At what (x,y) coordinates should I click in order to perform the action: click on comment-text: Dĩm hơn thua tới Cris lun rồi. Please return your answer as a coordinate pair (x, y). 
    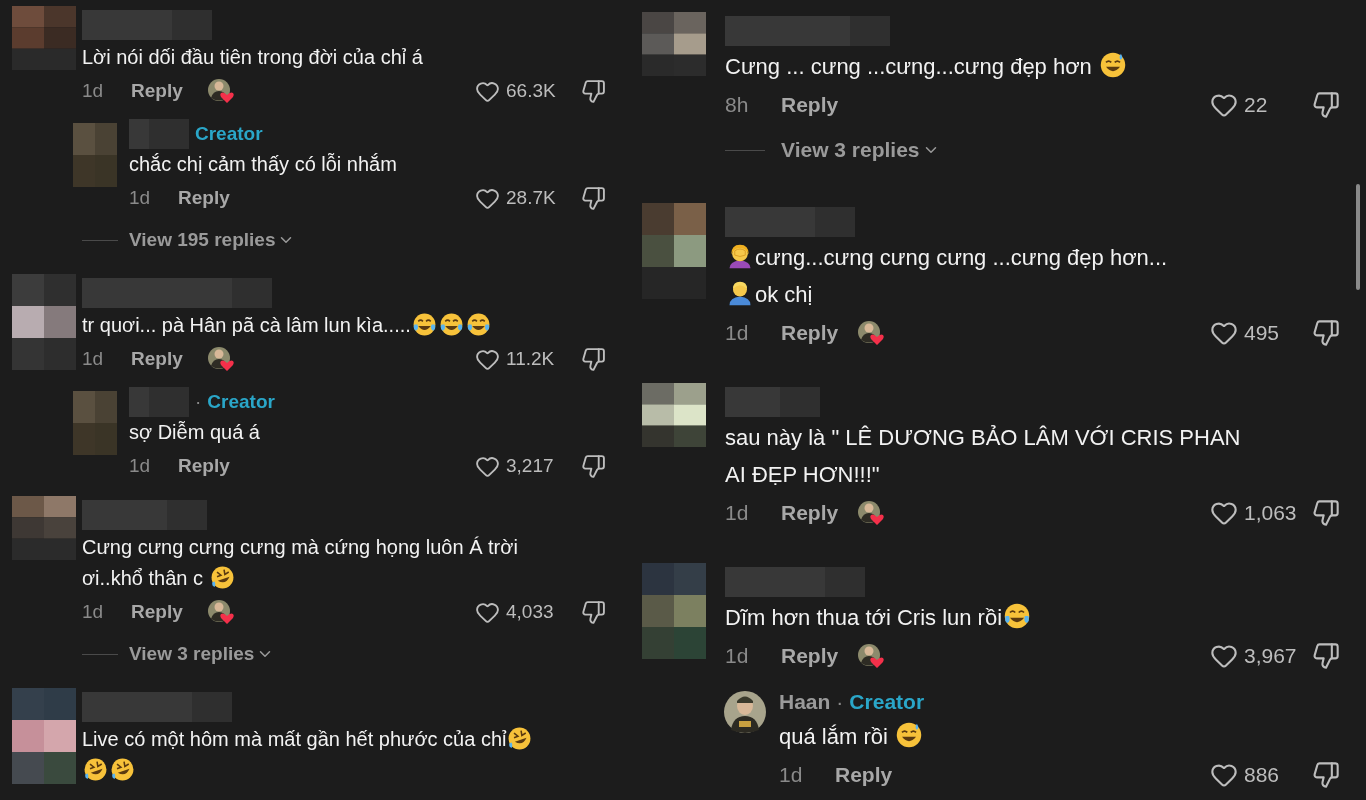
    Looking at the image, I should click on (1032, 617).